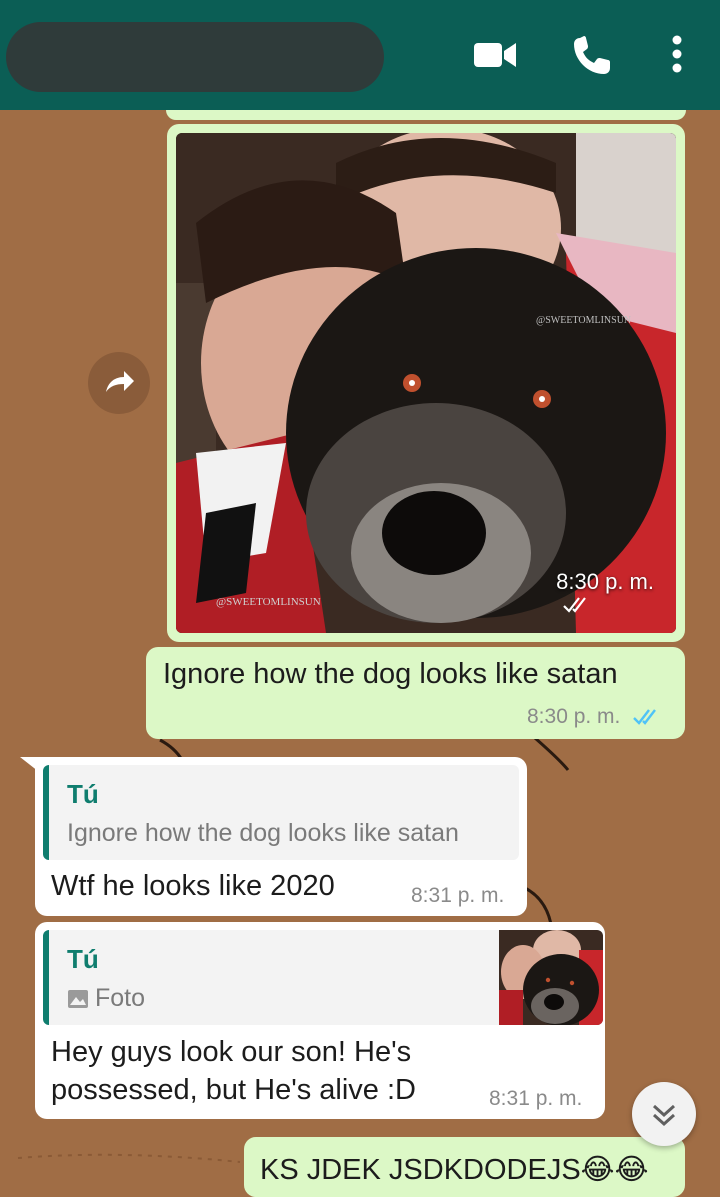 This screenshot has width=720, height=1197. Describe the element at coordinates (605, 592) in the screenshot. I see `photo-timestamp: 8:30 p. m.` at that location.